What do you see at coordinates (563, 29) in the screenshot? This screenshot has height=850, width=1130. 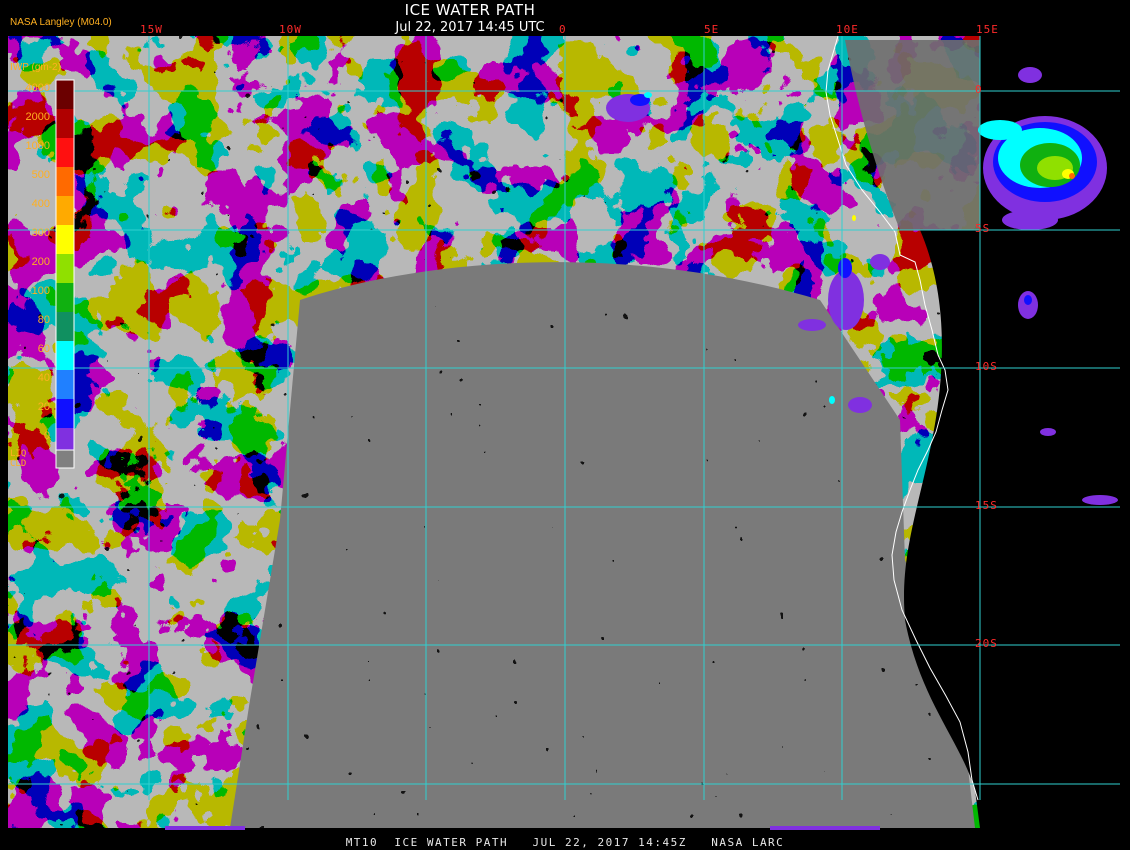 I see `lon-label-0: 0` at bounding box center [563, 29].